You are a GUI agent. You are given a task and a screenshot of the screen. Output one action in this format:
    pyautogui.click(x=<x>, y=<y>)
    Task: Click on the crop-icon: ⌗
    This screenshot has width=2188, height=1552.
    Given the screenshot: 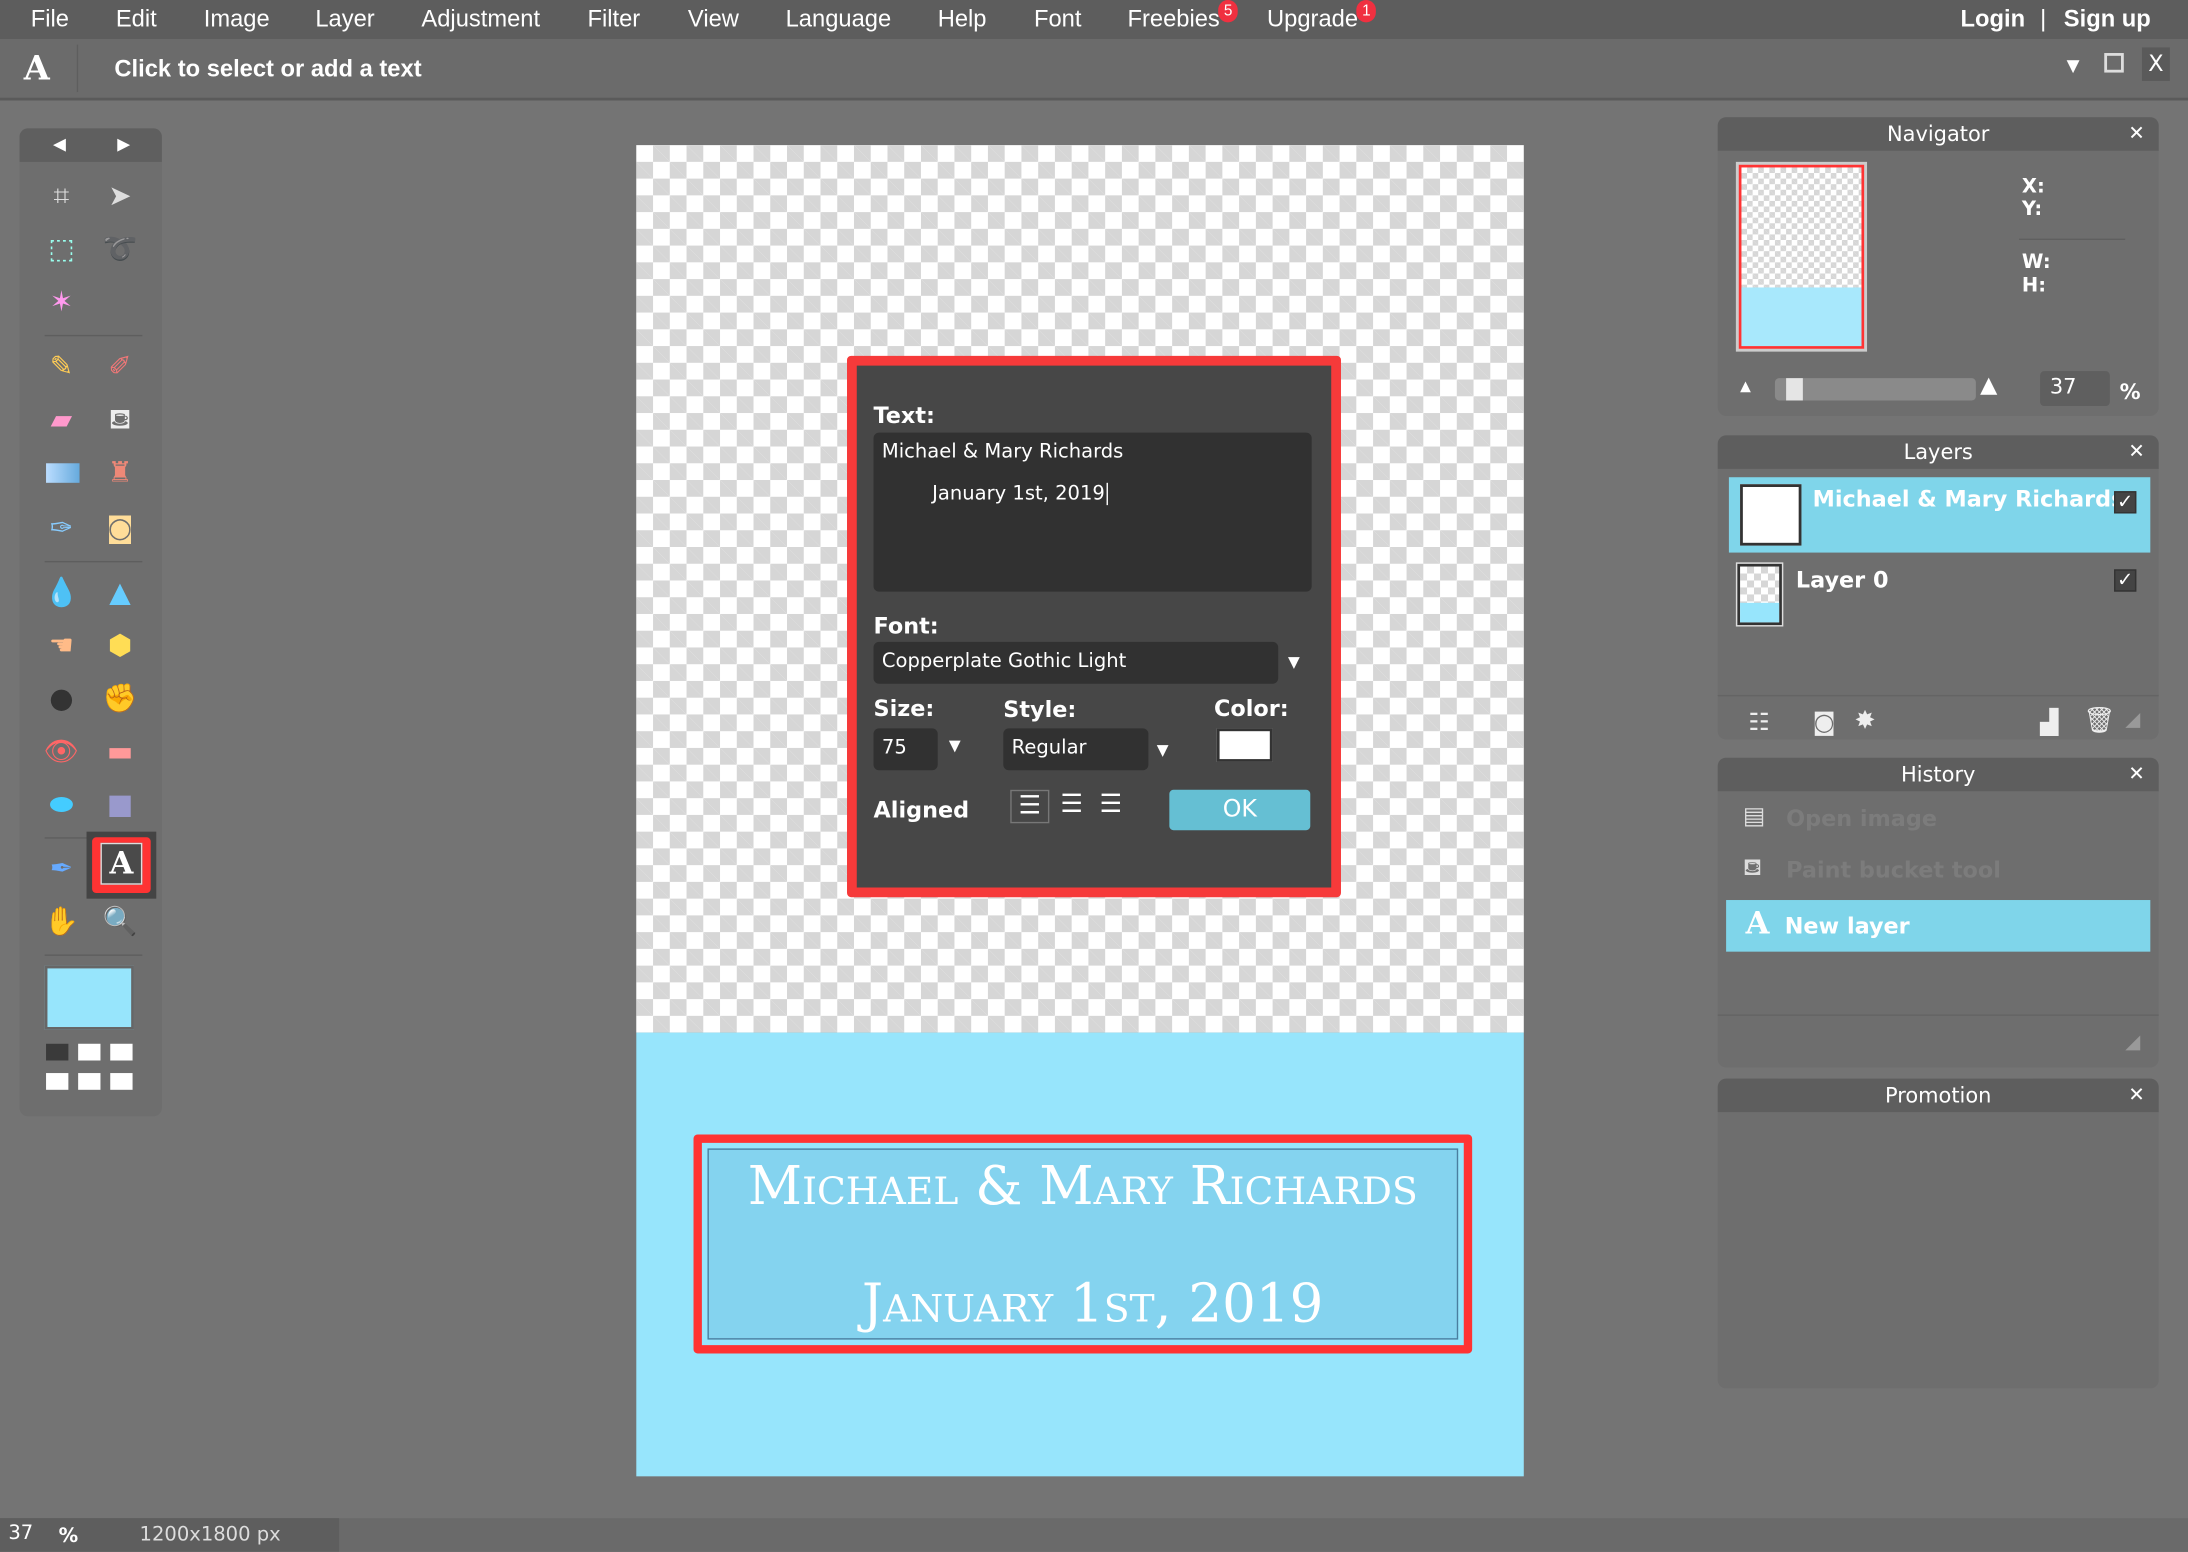 What is the action you would take?
    pyautogui.click(x=61, y=195)
    